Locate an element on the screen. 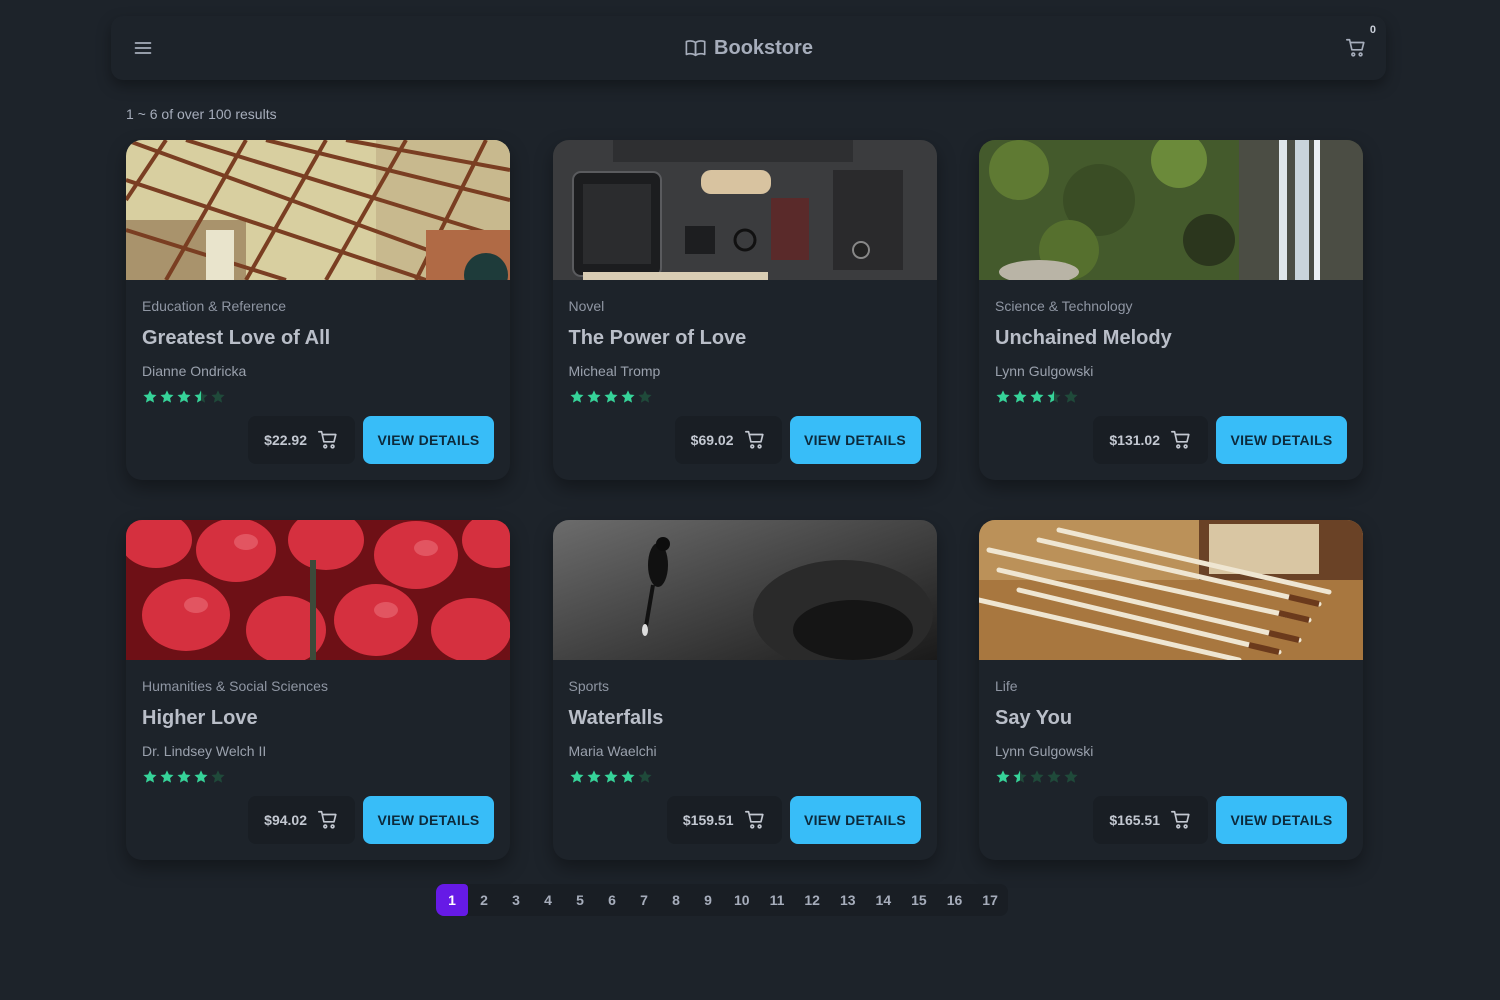 The image size is (1500, 1000). book-title: Say You is located at coordinates (1171, 718).